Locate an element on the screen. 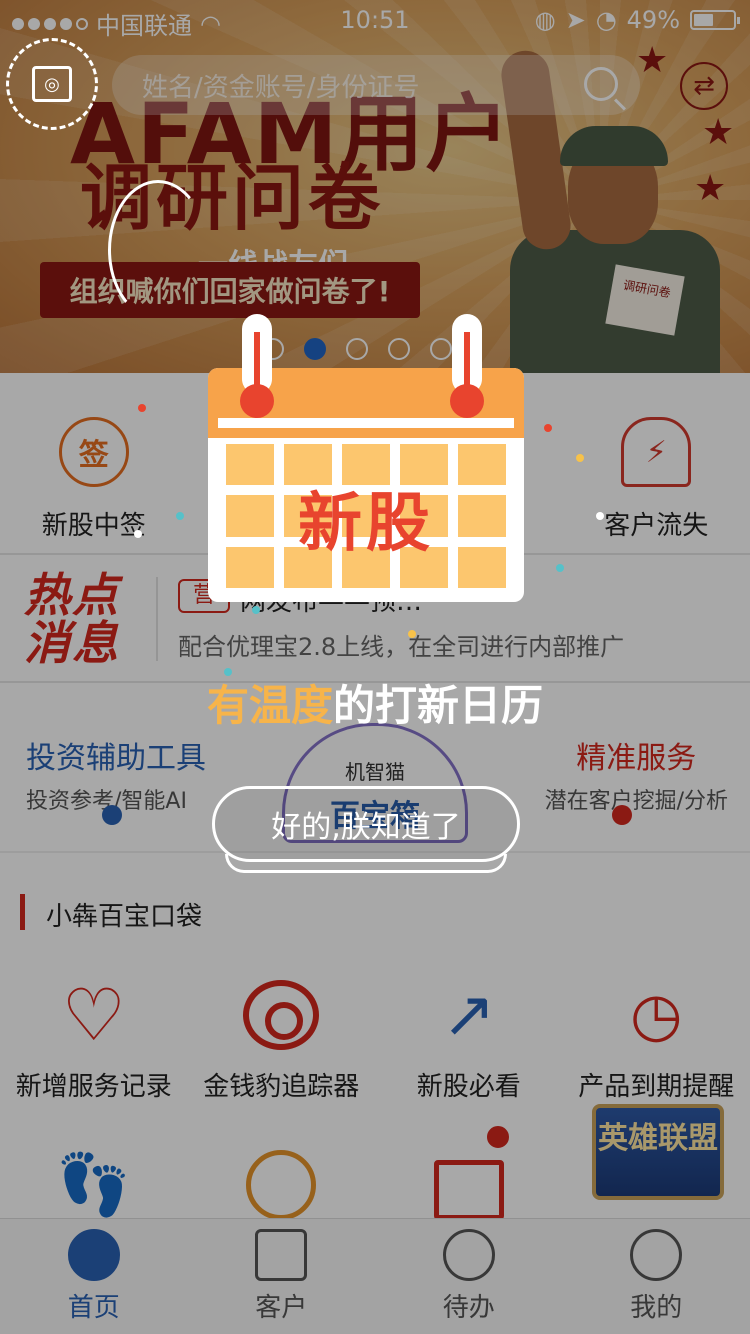 The image size is (750, 1334). calendar-shortcut-button: ◎ is located at coordinates (52, 84).